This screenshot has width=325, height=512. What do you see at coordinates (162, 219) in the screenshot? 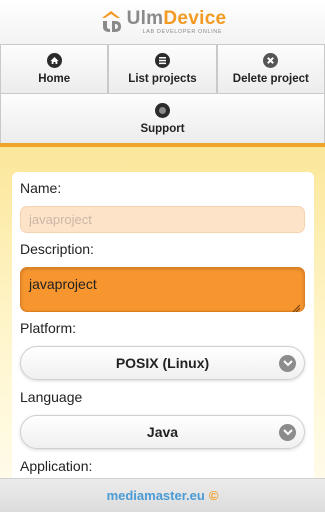
I see `name-field` at bounding box center [162, 219].